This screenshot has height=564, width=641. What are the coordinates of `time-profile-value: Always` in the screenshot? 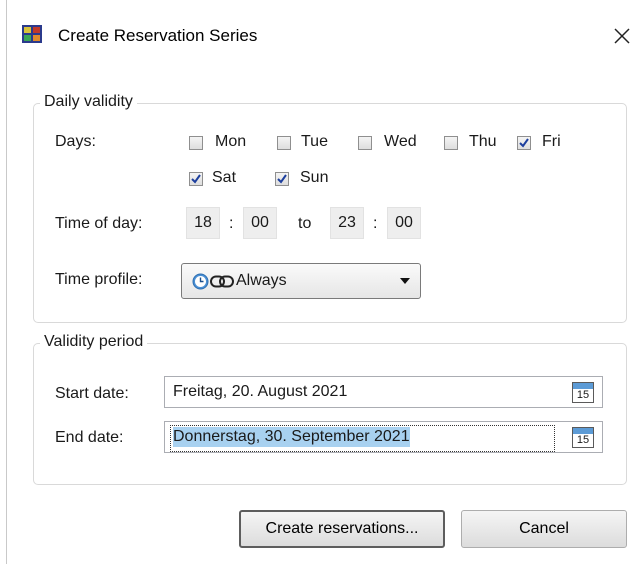 It's located at (261, 280).